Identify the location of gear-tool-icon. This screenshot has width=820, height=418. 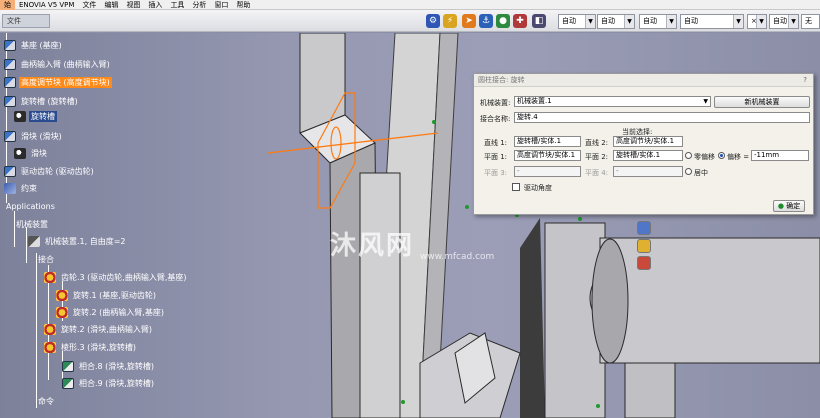
(644, 246).